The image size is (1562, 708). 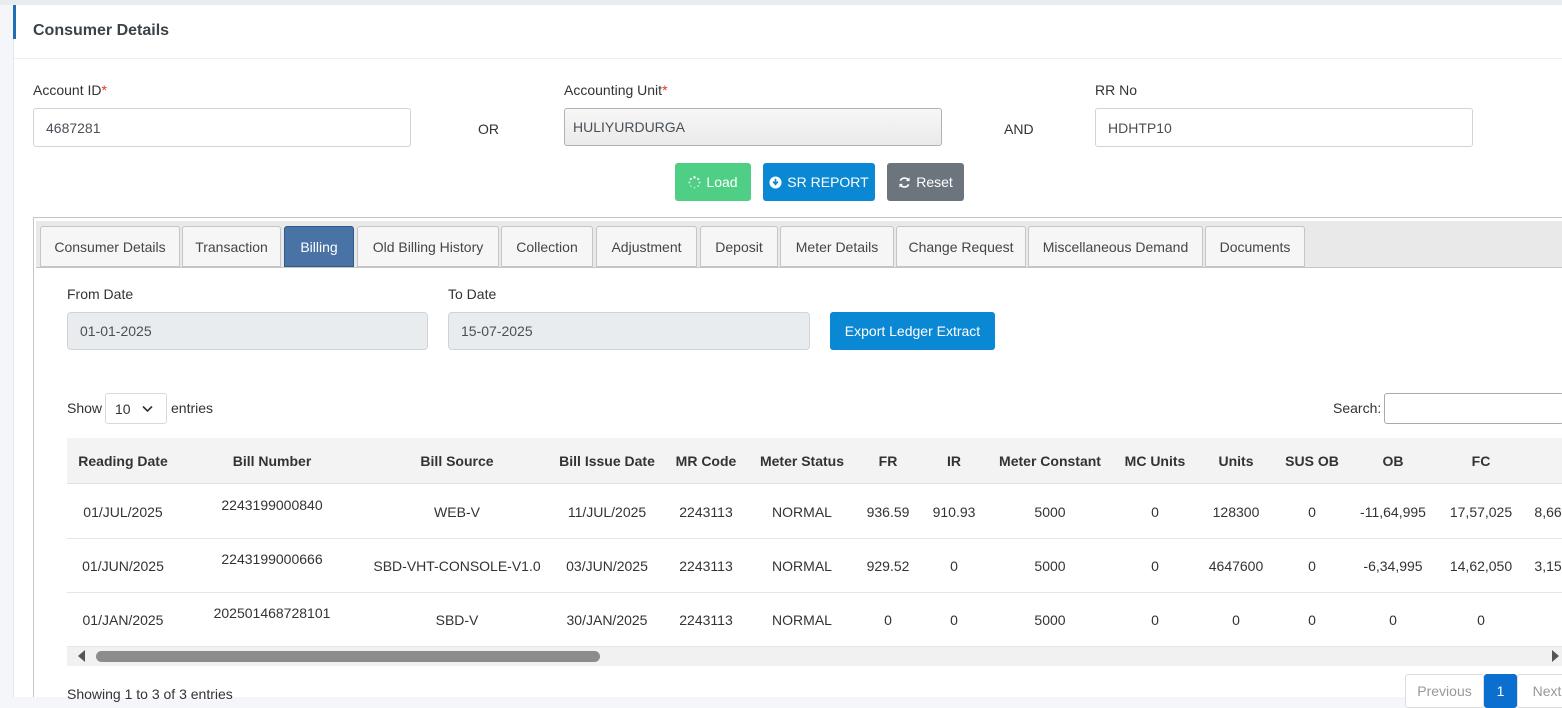 What do you see at coordinates (607, 566) in the screenshot?
I see `table-cell: 03/JUN/2025` at bounding box center [607, 566].